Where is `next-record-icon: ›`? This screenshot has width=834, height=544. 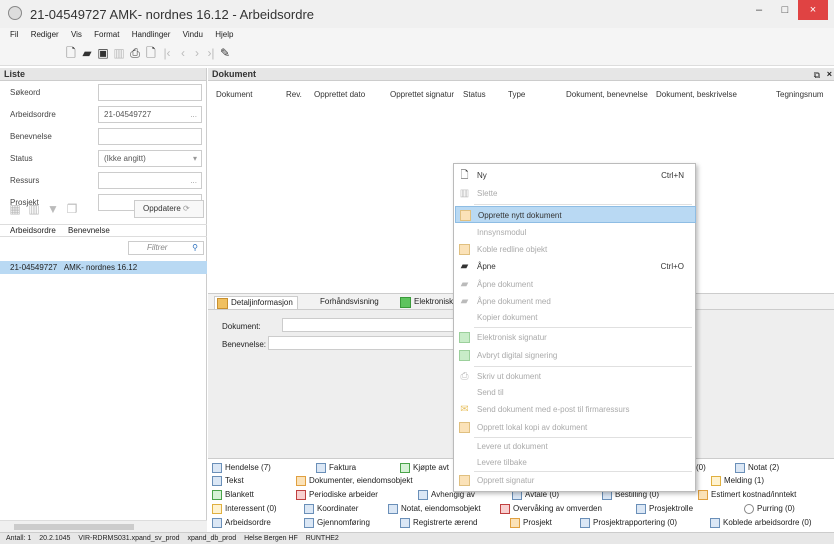 next-record-icon: › is located at coordinates (197, 53).